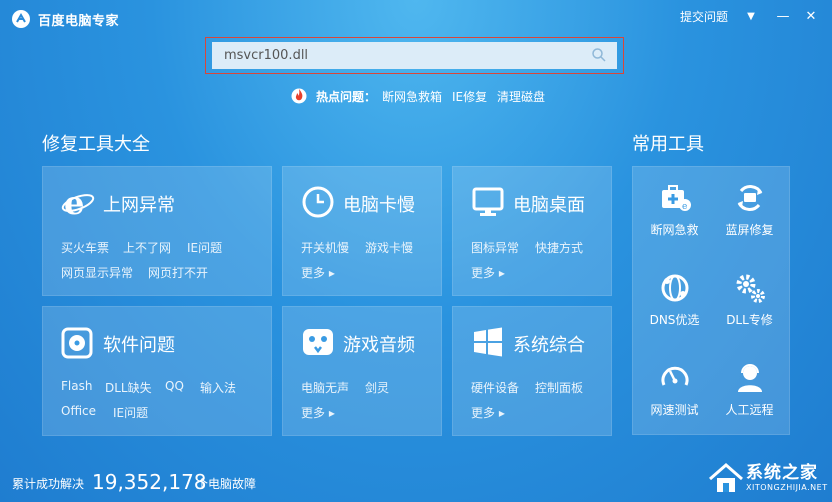 Image resolution: width=832 pixels, height=502 pixels. Describe the element at coordinates (147, 247) in the screenshot. I see `link-cannot-connect: 上不了网` at that location.